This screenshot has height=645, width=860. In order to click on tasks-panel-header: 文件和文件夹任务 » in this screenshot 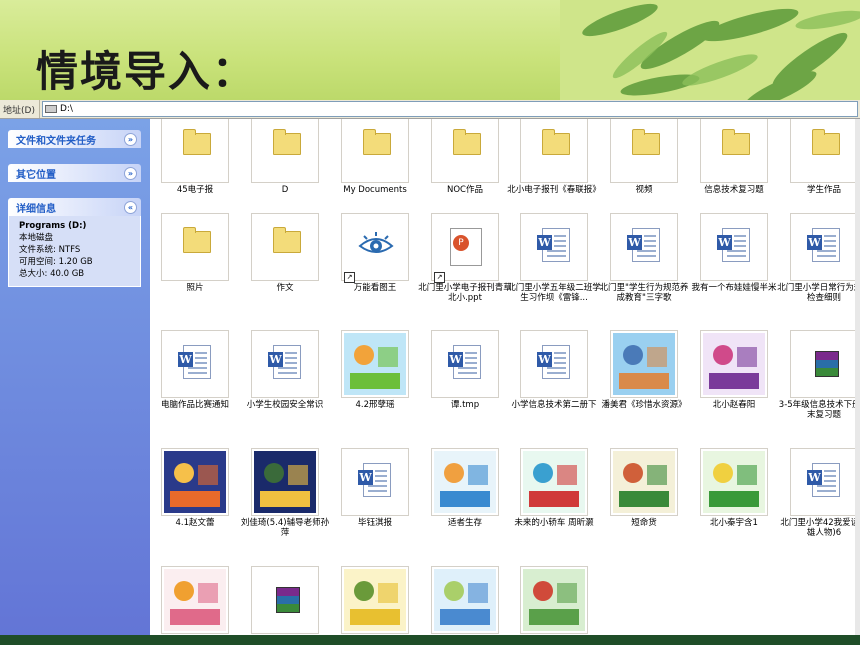, I will do `click(74, 139)`.